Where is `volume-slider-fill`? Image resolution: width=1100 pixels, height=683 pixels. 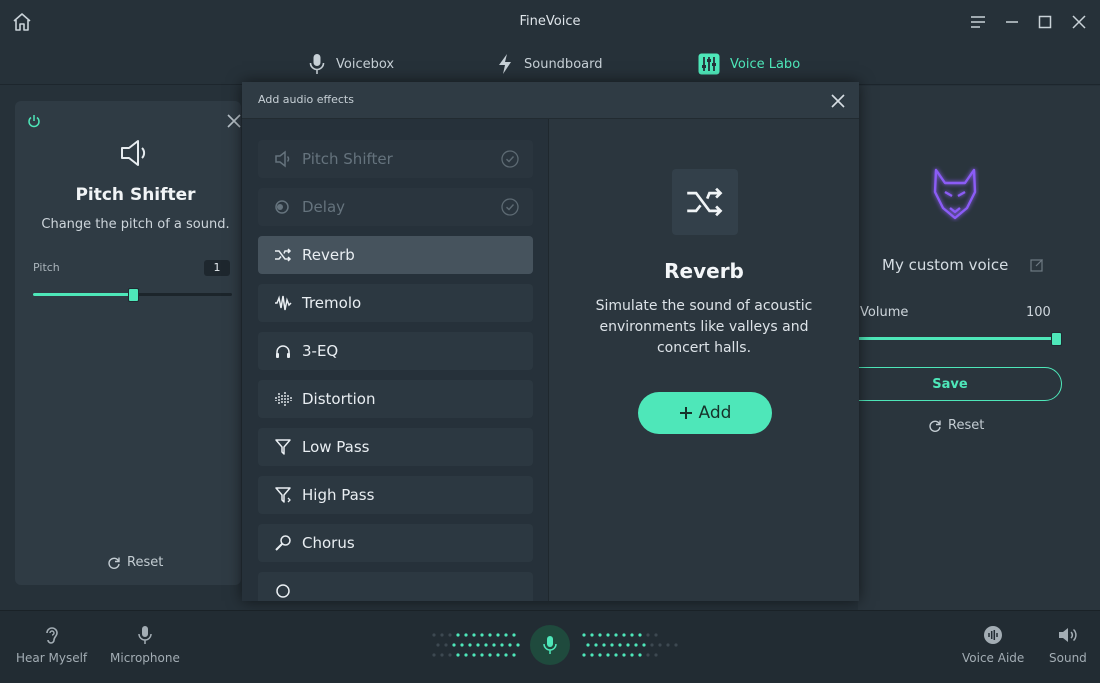
volume-slider-fill is located at coordinates (957, 338).